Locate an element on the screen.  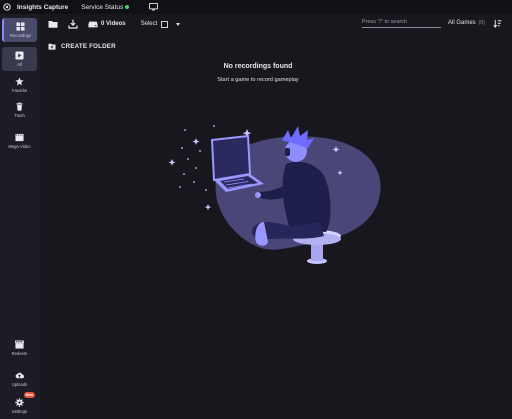
sort-icon is located at coordinates (497, 23).